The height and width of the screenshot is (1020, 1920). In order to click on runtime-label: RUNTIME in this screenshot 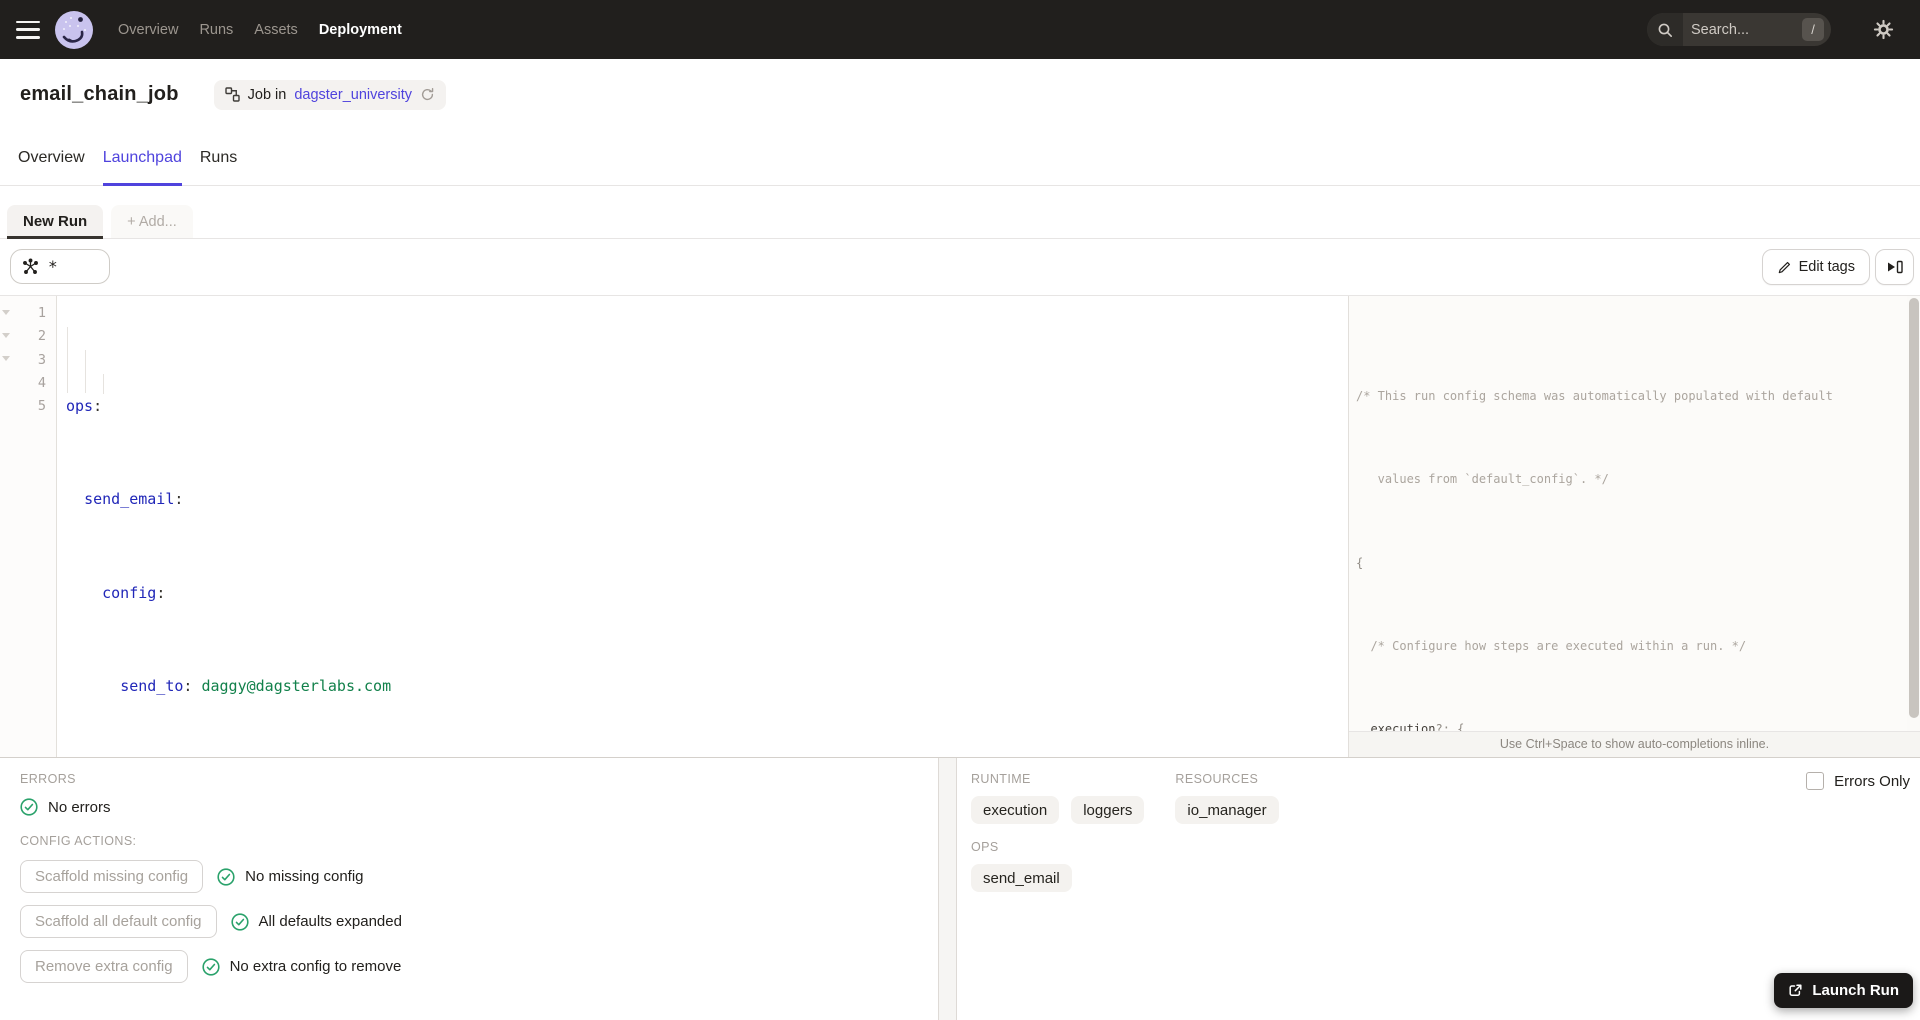, I will do `click(1001, 779)`.